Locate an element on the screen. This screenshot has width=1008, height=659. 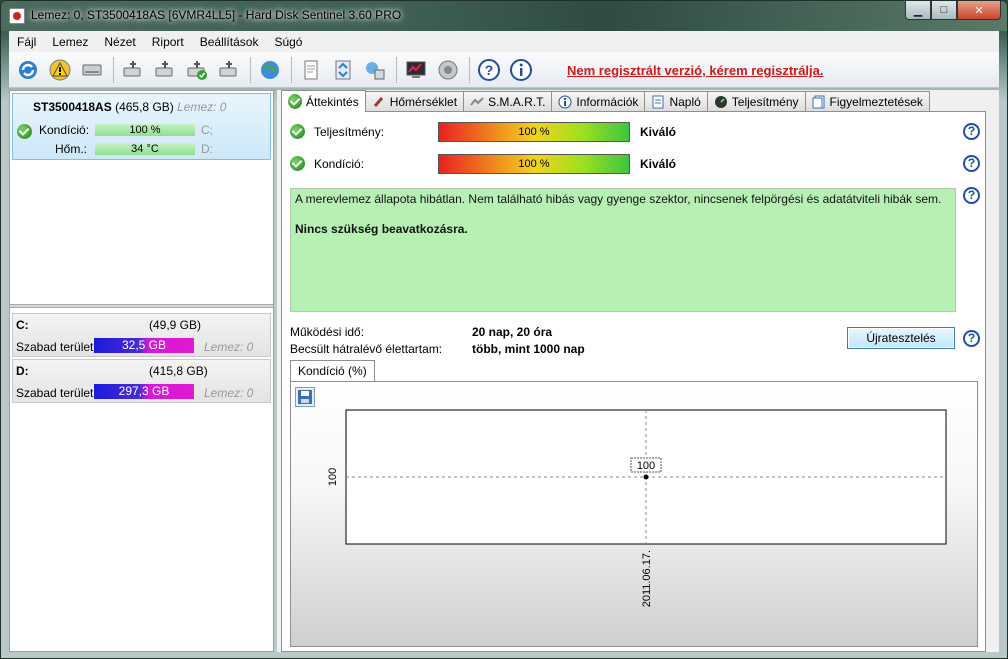
tab-label: Napló is located at coordinates (685, 102).